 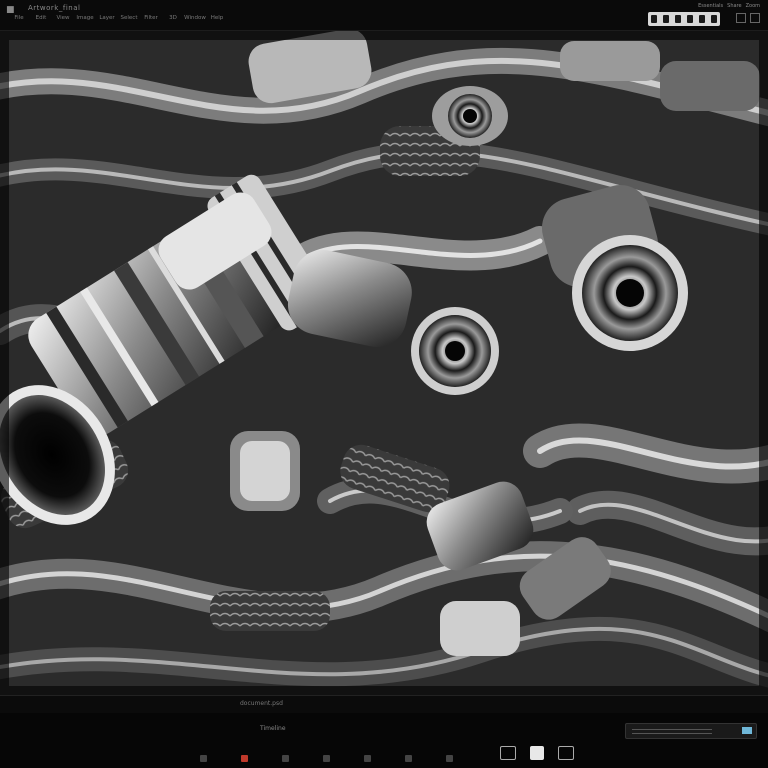 What do you see at coordinates (566, 753) in the screenshot?
I see `crop-icon` at bounding box center [566, 753].